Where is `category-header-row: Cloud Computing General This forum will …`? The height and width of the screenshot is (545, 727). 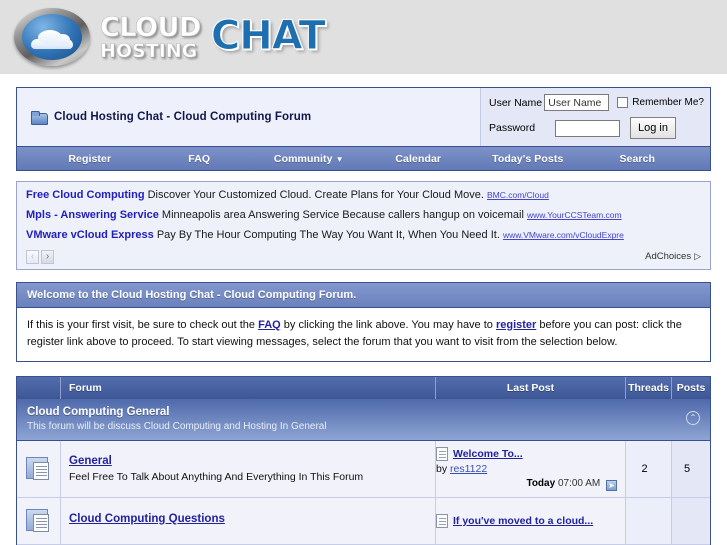
category-header-row: Cloud Computing General This forum will … is located at coordinates (363, 419).